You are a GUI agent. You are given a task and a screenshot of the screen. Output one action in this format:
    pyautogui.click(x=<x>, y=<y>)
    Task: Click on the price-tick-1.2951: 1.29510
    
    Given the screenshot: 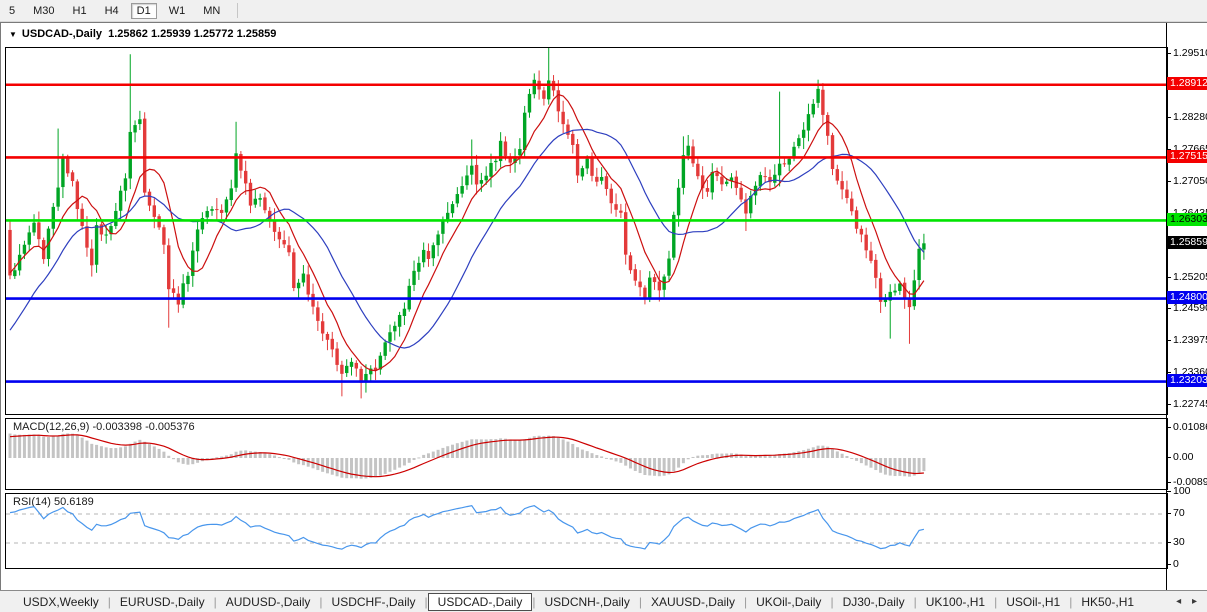 What is the action you would take?
    pyautogui.click(x=1190, y=52)
    